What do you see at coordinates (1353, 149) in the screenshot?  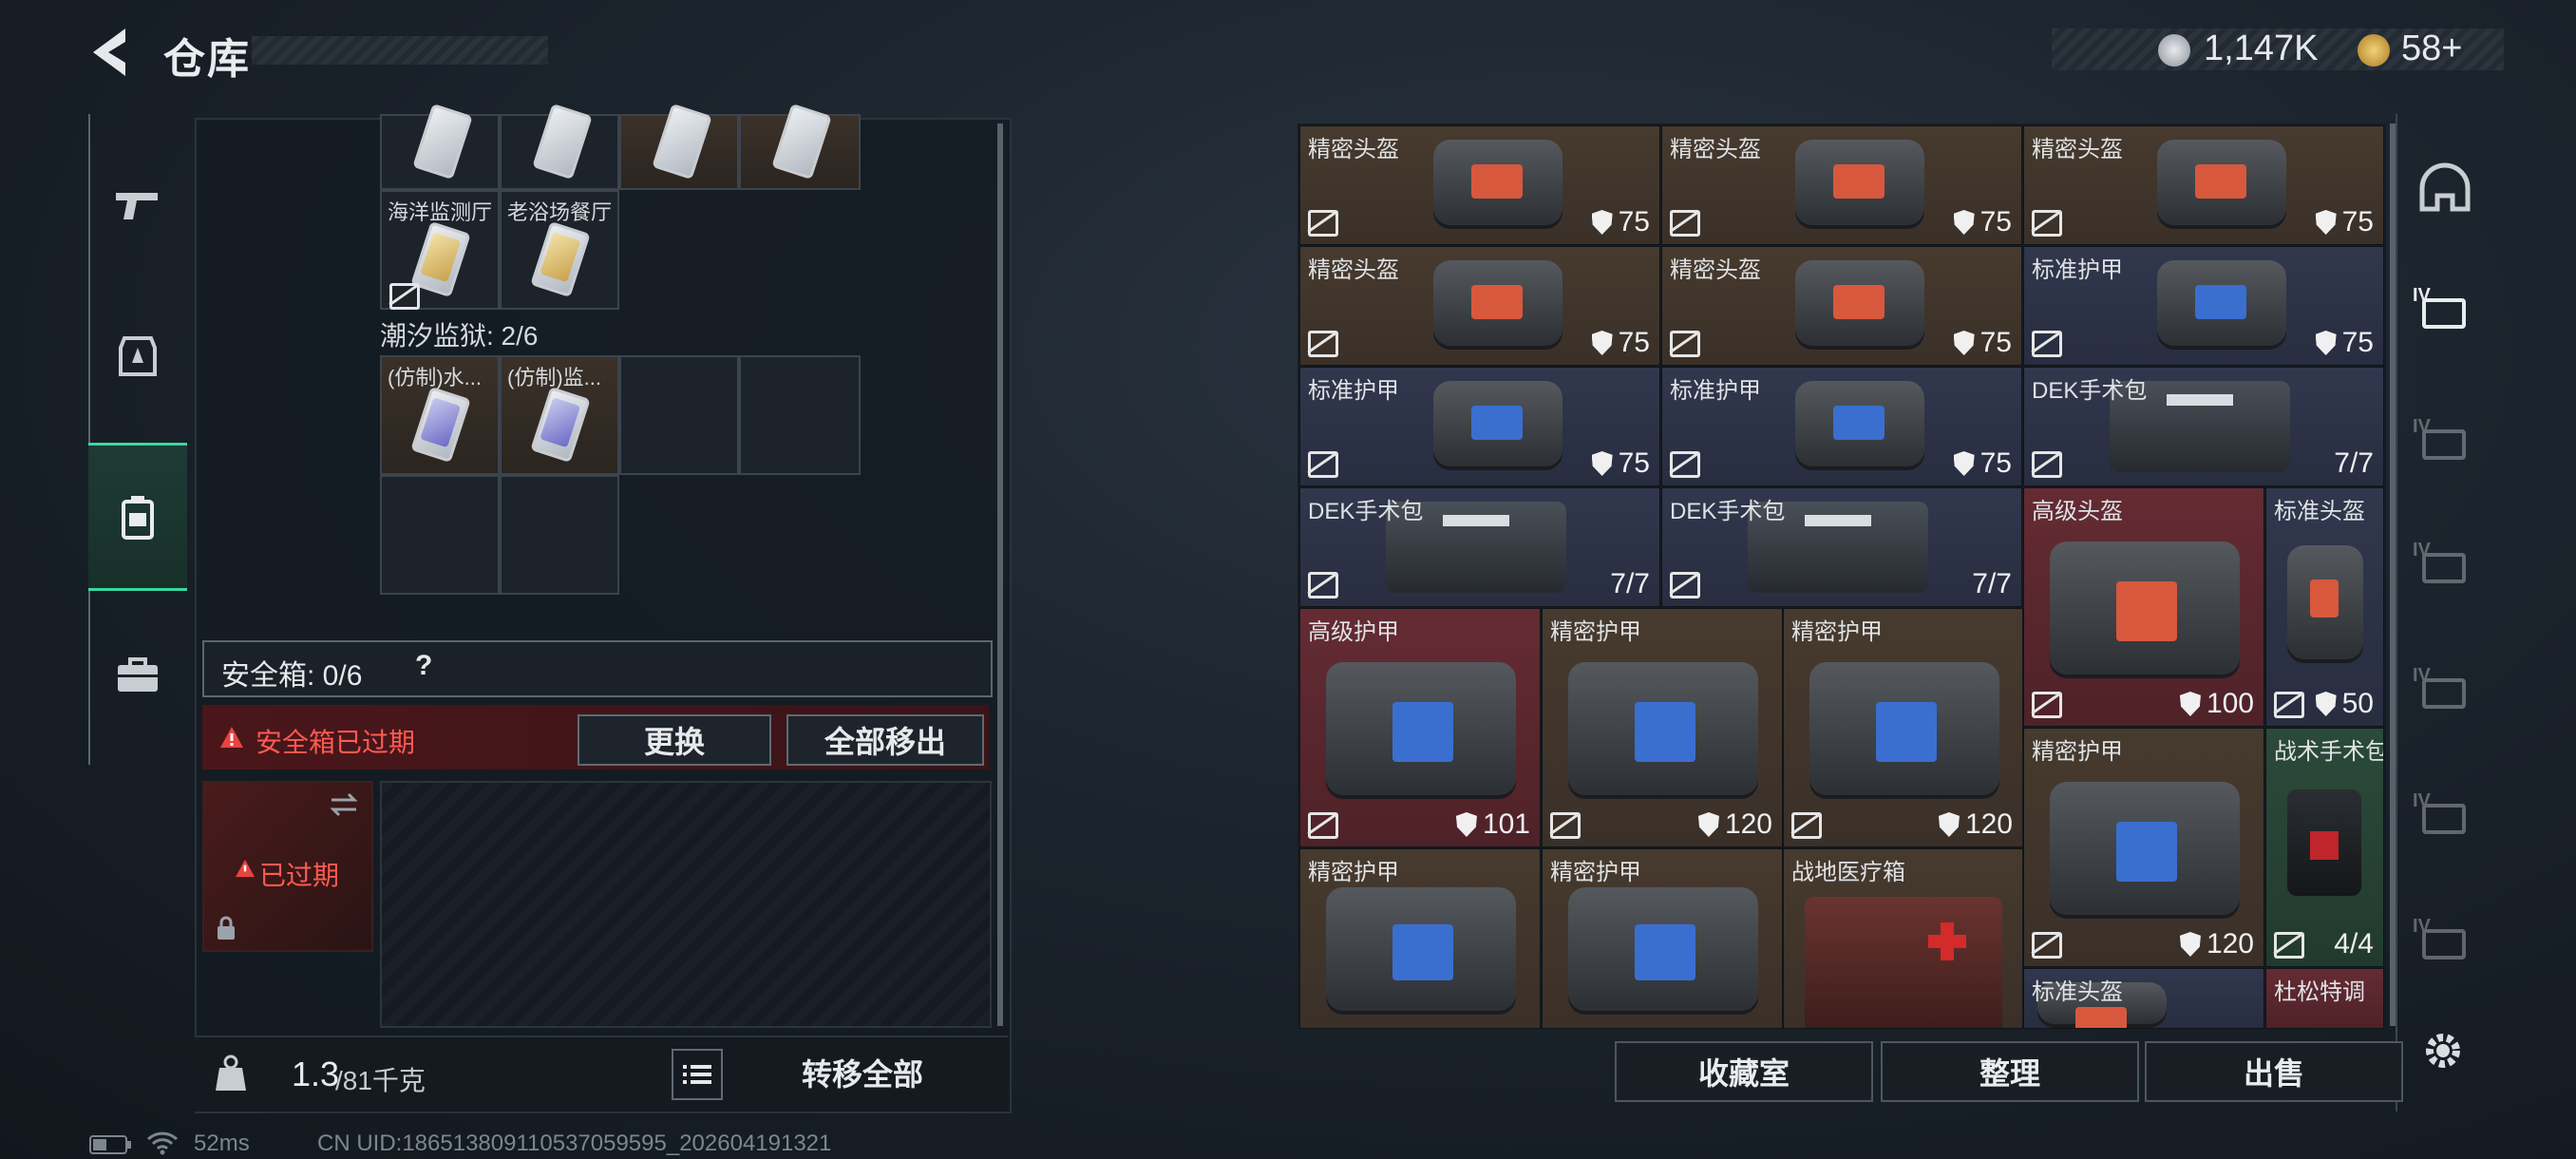 I see `item-name: 精密头盔` at bounding box center [1353, 149].